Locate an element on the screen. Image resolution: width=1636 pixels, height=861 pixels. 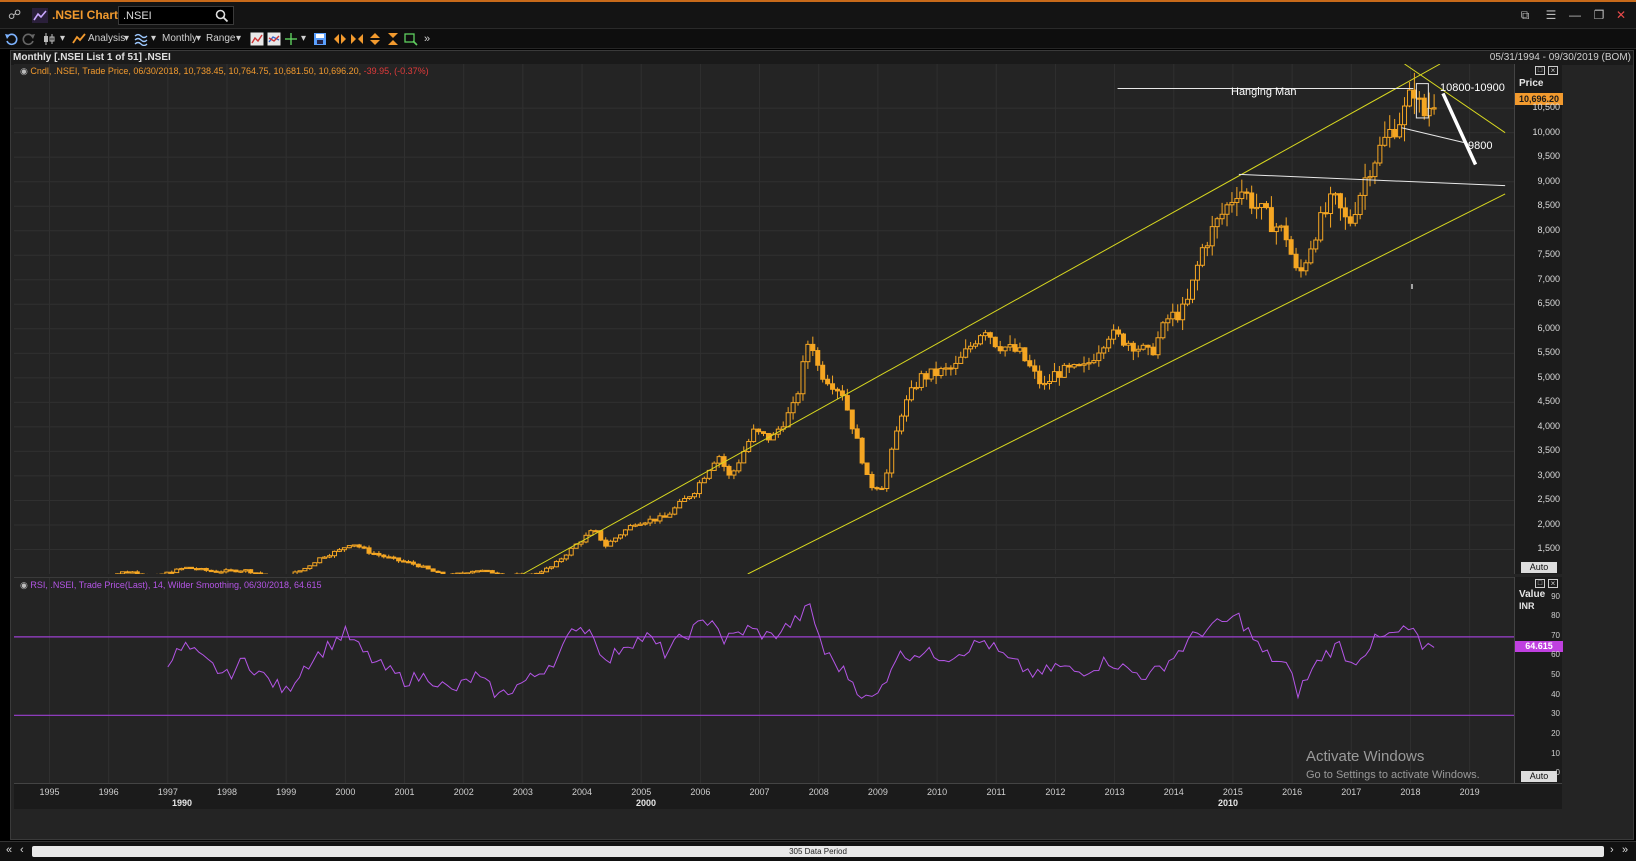
ric-input is located at coordinates (168, 16).